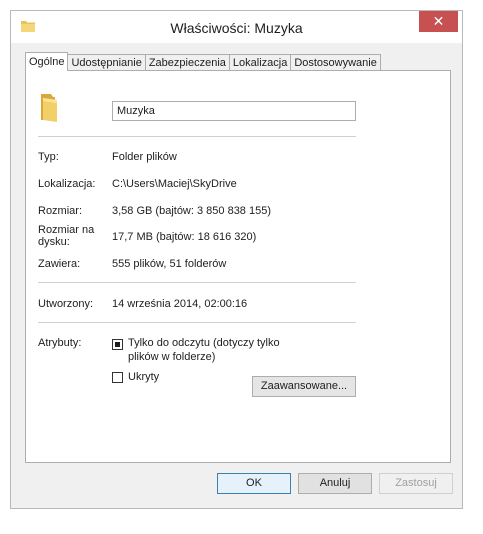 Image resolution: width=483 pixels, height=534 pixels. What do you see at coordinates (117, 344) in the screenshot?
I see `readonly-checkbox` at bounding box center [117, 344].